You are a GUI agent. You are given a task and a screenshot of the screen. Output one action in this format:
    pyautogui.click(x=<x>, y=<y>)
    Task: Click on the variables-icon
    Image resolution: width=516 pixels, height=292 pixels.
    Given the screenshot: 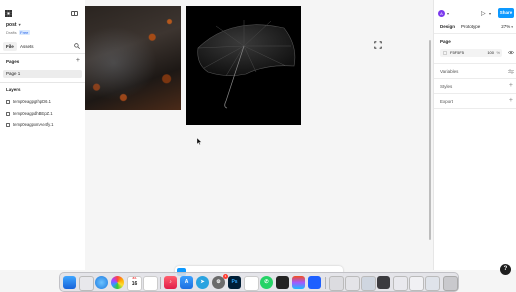 What is the action you would take?
    pyautogui.click(x=511, y=71)
    